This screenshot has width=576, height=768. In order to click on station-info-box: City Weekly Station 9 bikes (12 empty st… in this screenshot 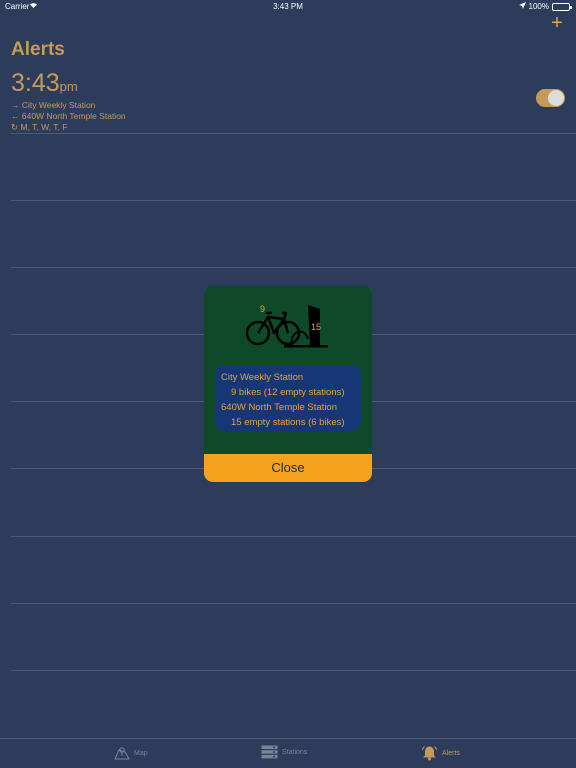, I will do `click(288, 398)`.